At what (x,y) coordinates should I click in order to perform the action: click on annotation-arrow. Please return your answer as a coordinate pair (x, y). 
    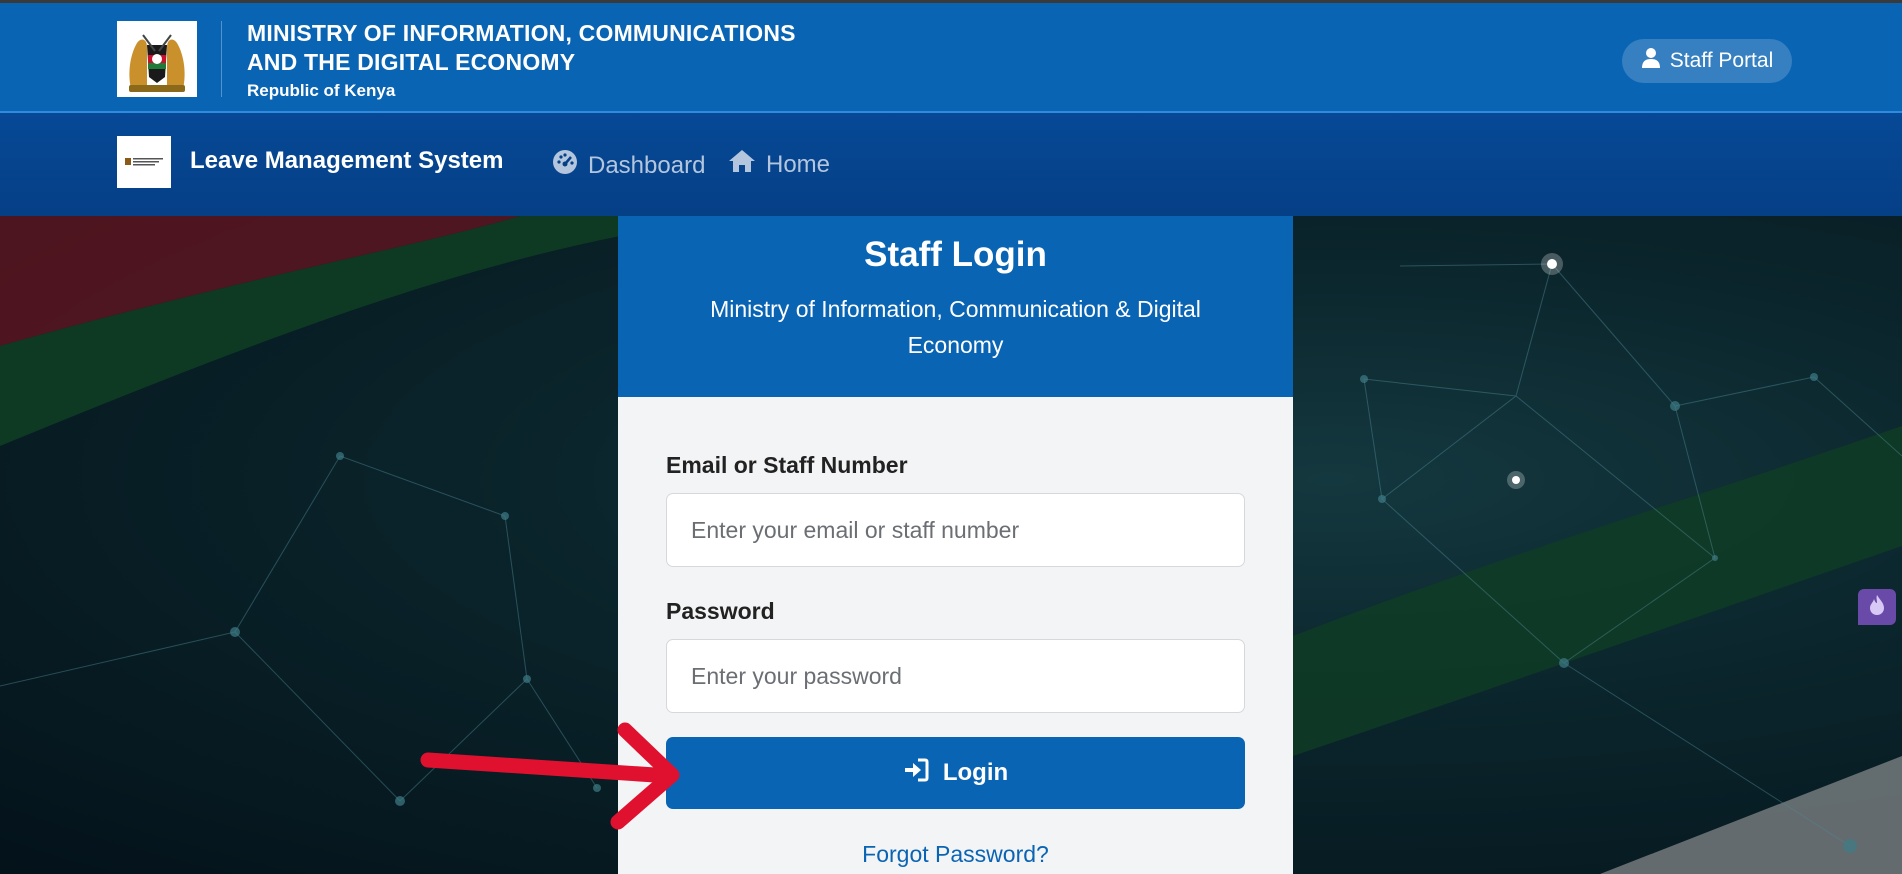
    Looking at the image, I should click on (550, 776).